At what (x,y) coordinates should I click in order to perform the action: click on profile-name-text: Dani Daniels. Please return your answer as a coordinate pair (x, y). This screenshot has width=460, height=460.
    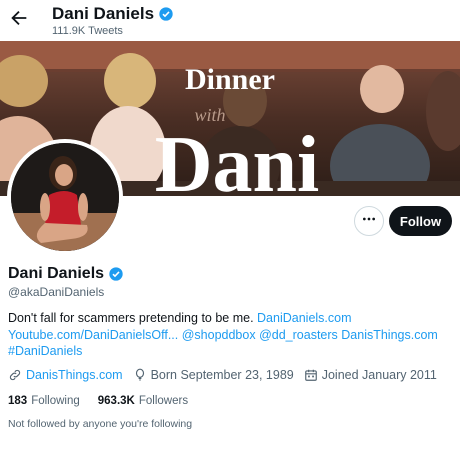
    Looking at the image, I should click on (56, 273).